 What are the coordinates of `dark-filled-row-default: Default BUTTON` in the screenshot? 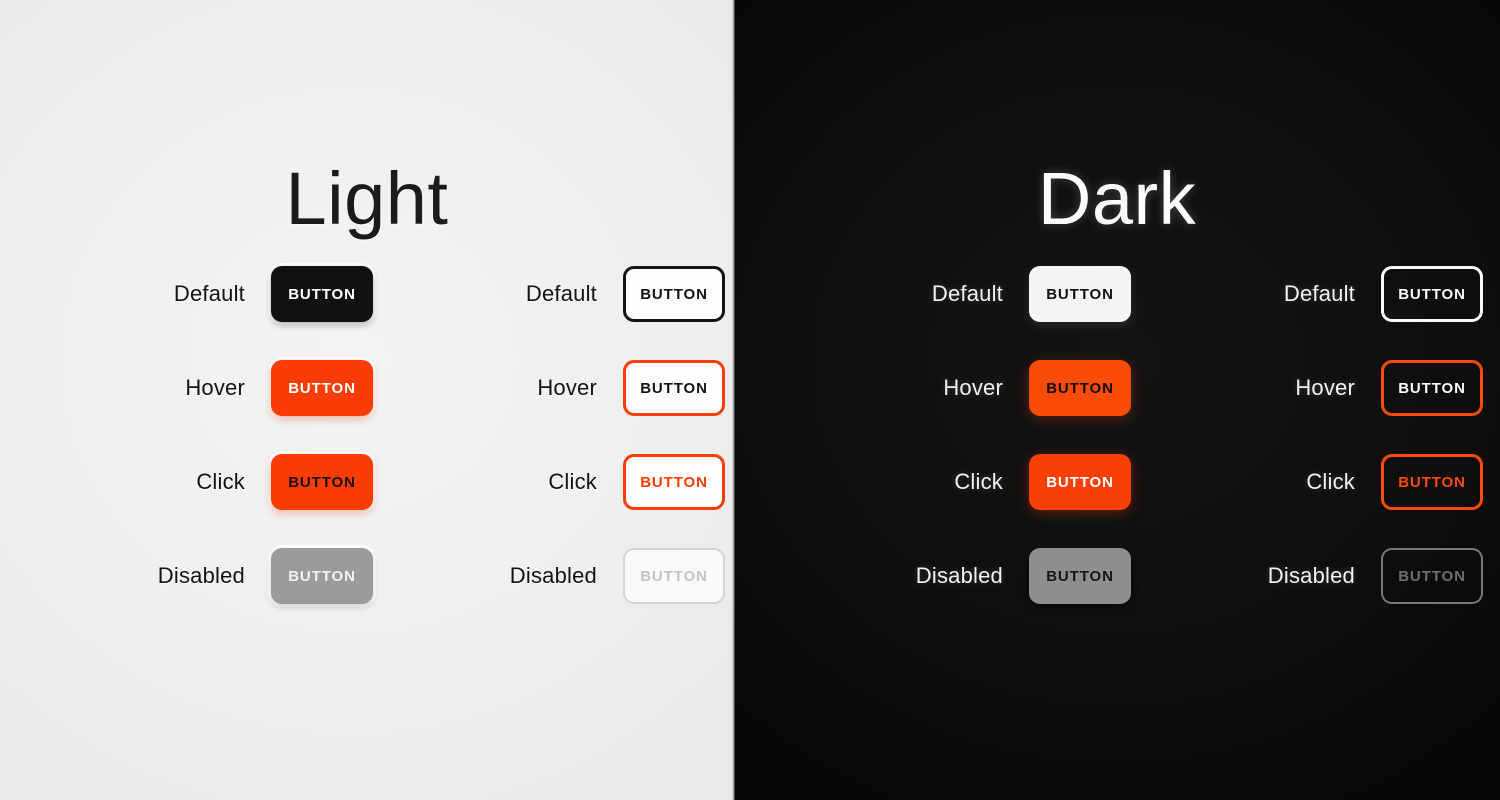 It's located at (955, 294).